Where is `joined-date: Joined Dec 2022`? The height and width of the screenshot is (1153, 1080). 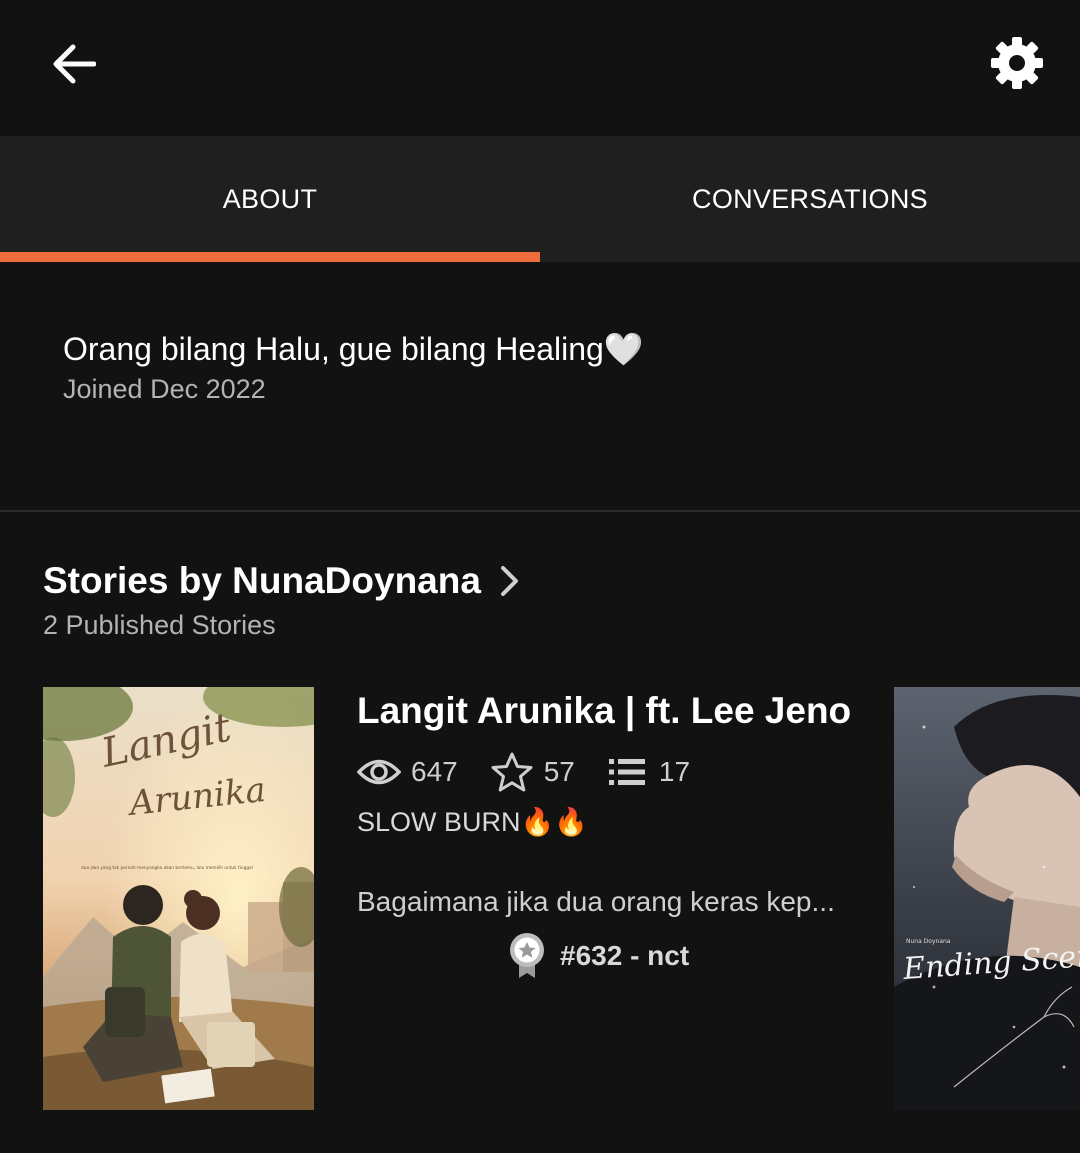 joined-date: Joined Dec 2022 is located at coordinates (164, 389).